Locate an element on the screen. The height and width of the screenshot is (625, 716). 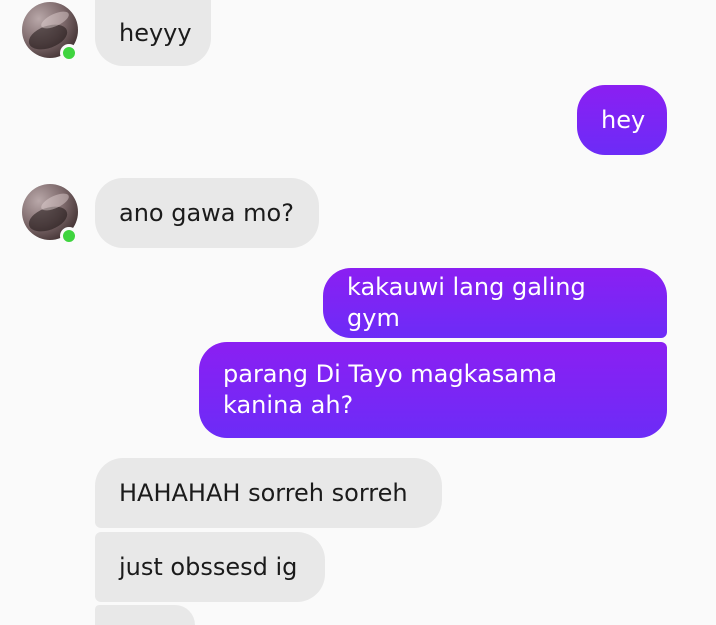
message-text: parang Di Tayo magkasama kanina ah? is located at coordinates (390, 389).